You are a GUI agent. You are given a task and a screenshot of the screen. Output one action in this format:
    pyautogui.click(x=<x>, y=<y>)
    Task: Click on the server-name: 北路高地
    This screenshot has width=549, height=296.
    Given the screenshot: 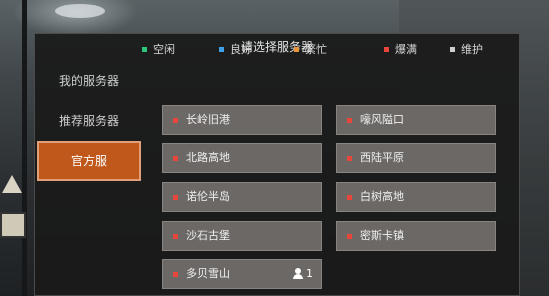 What is the action you would take?
    pyautogui.click(x=208, y=157)
    